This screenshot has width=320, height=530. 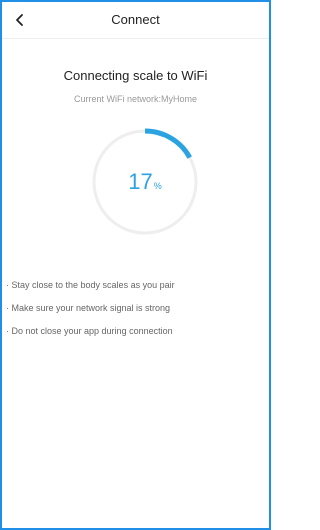 What do you see at coordinates (135, 99) in the screenshot?
I see `wifi-network-label: Current WiFi network:MyHome` at bounding box center [135, 99].